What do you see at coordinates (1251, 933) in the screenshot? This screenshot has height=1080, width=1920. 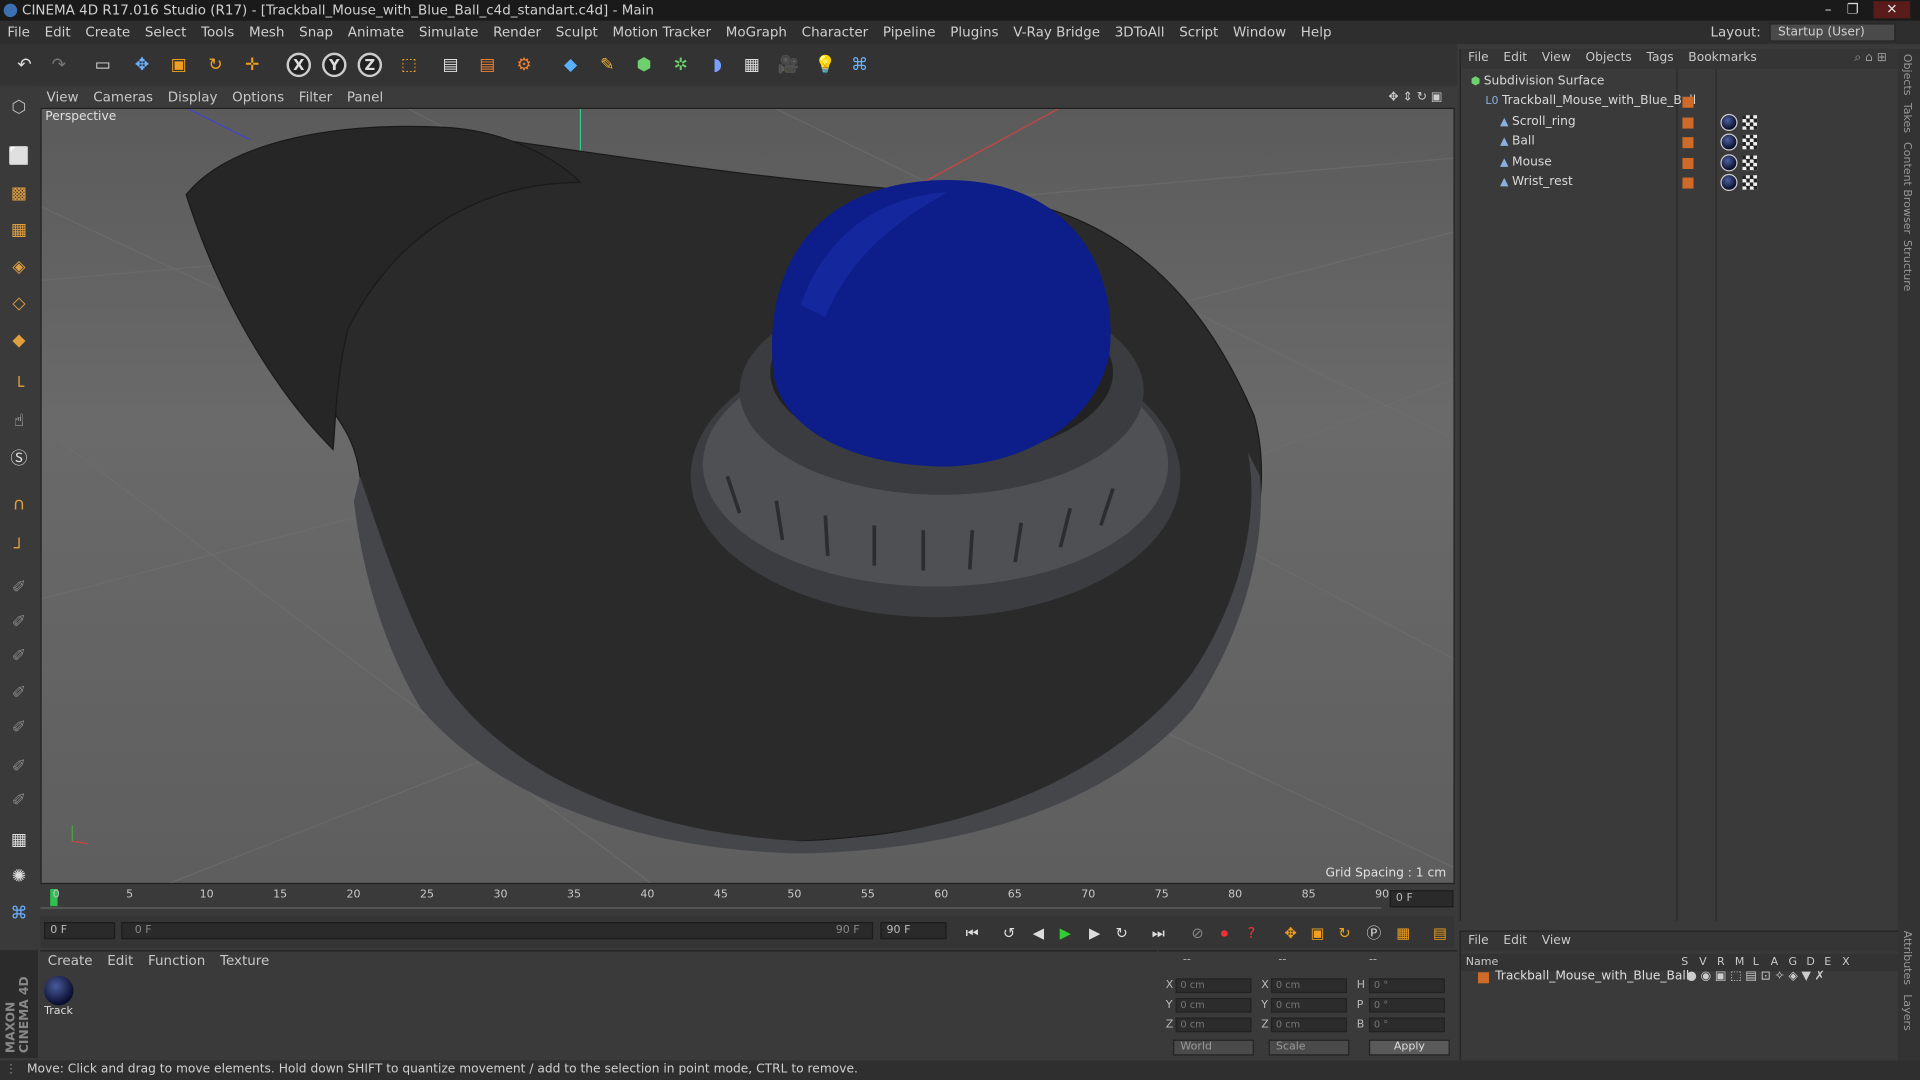 I see `keyframe-selection-icon: ?` at bounding box center [1251, 933].